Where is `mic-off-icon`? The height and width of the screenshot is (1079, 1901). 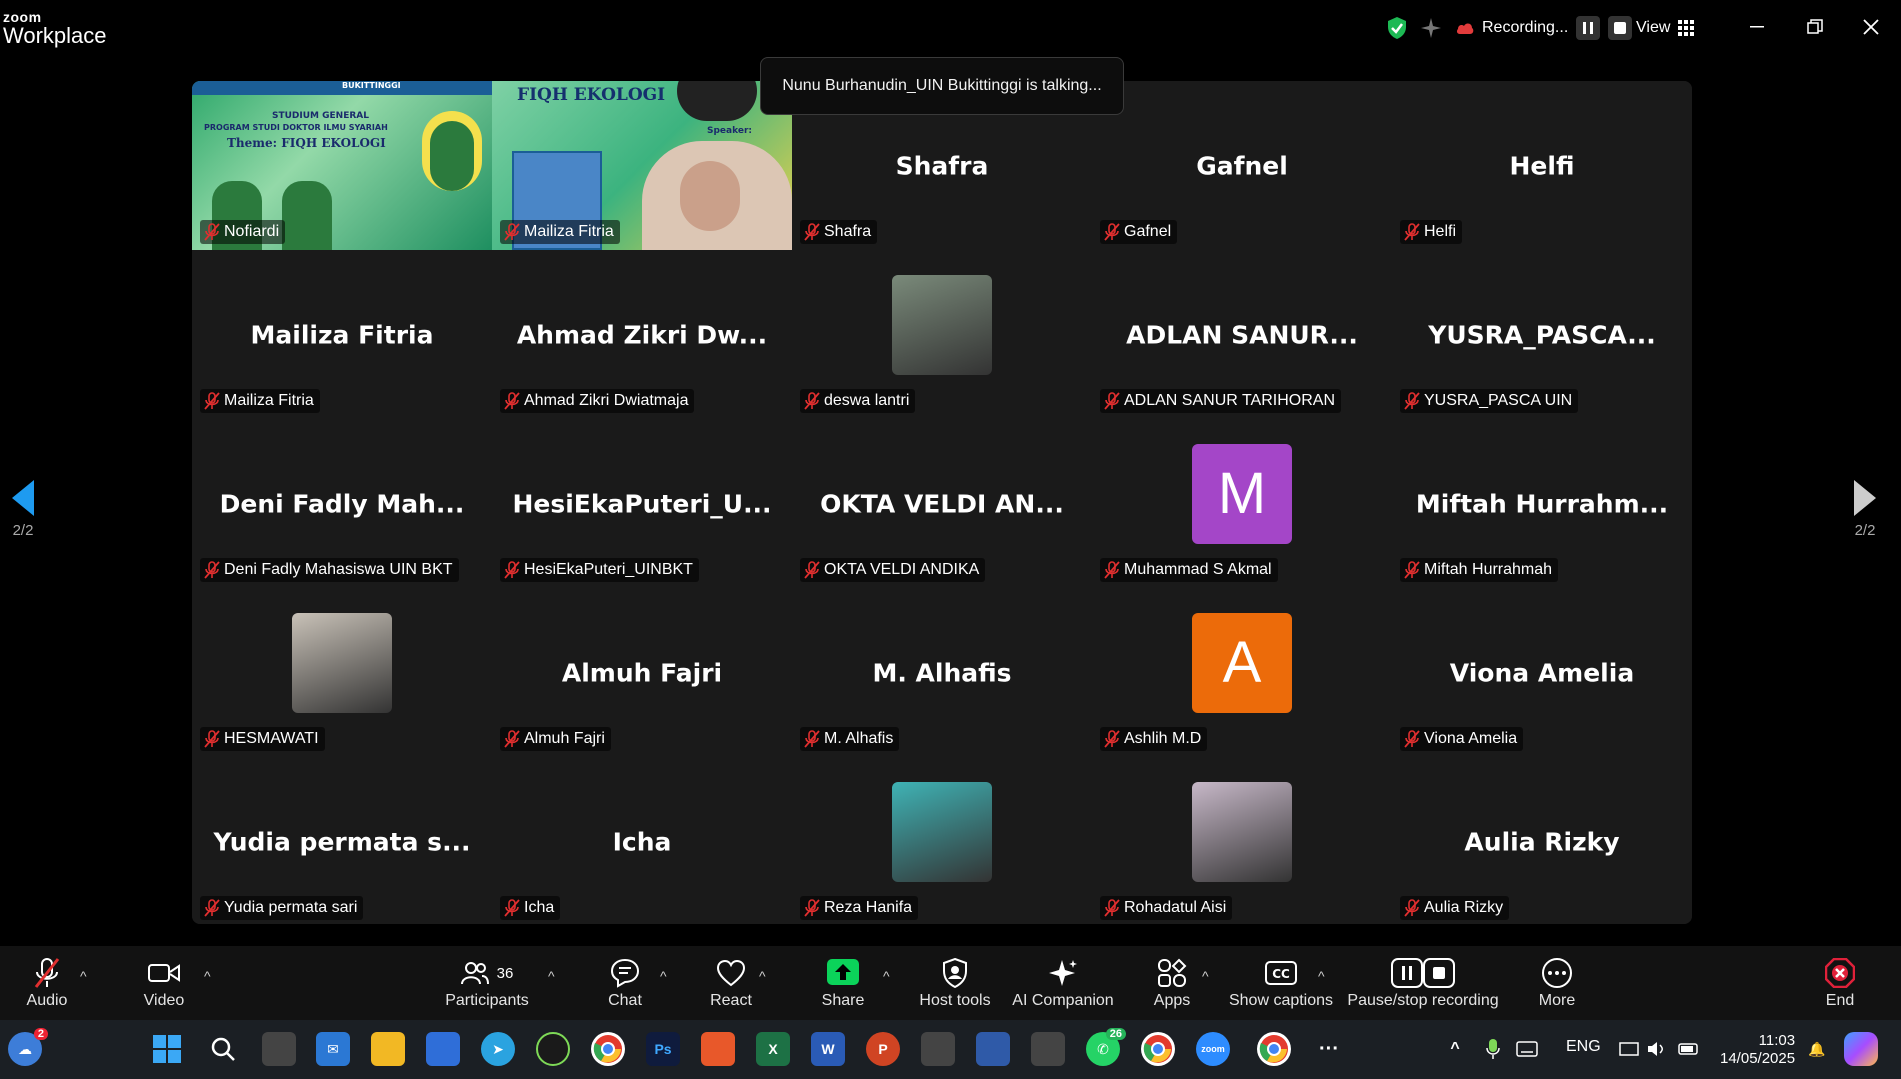
mic-off-icon is located at coordinates (47, 973).